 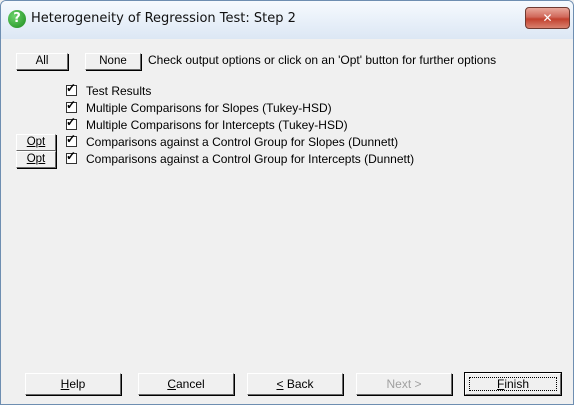 I want to click on question-icon: ?, so click(x=17, y=19).